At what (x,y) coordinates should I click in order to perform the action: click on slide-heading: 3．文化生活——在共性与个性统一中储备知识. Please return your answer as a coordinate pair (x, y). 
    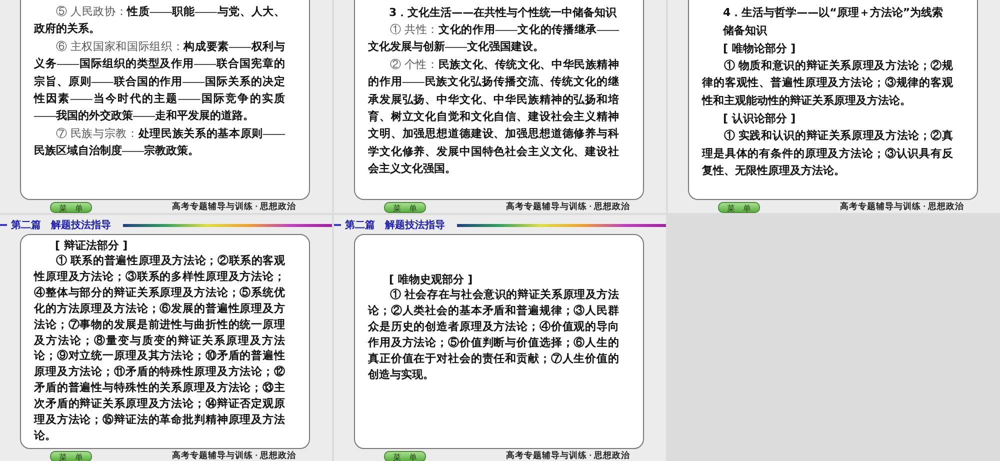
    Looking at the image, I should click on (503, 13).